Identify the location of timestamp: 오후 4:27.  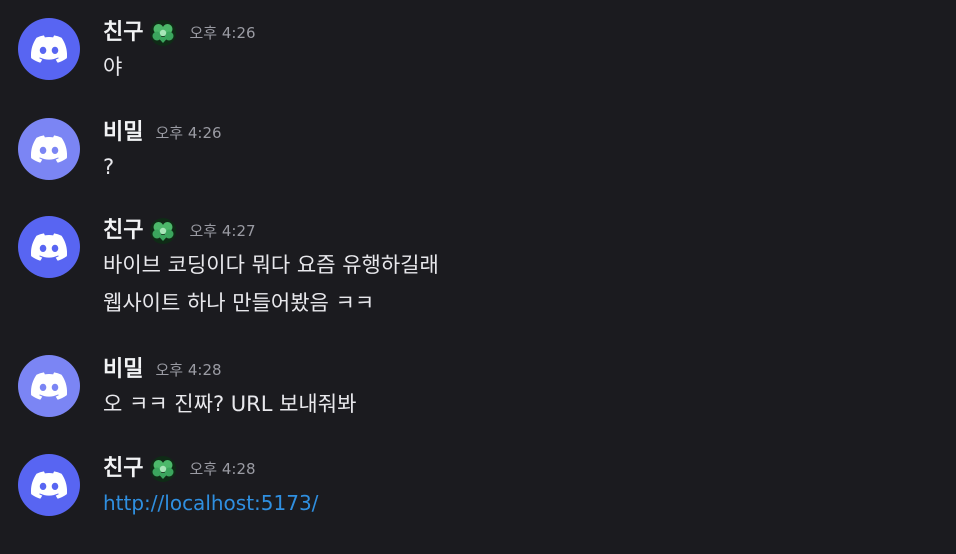
(222, 231).